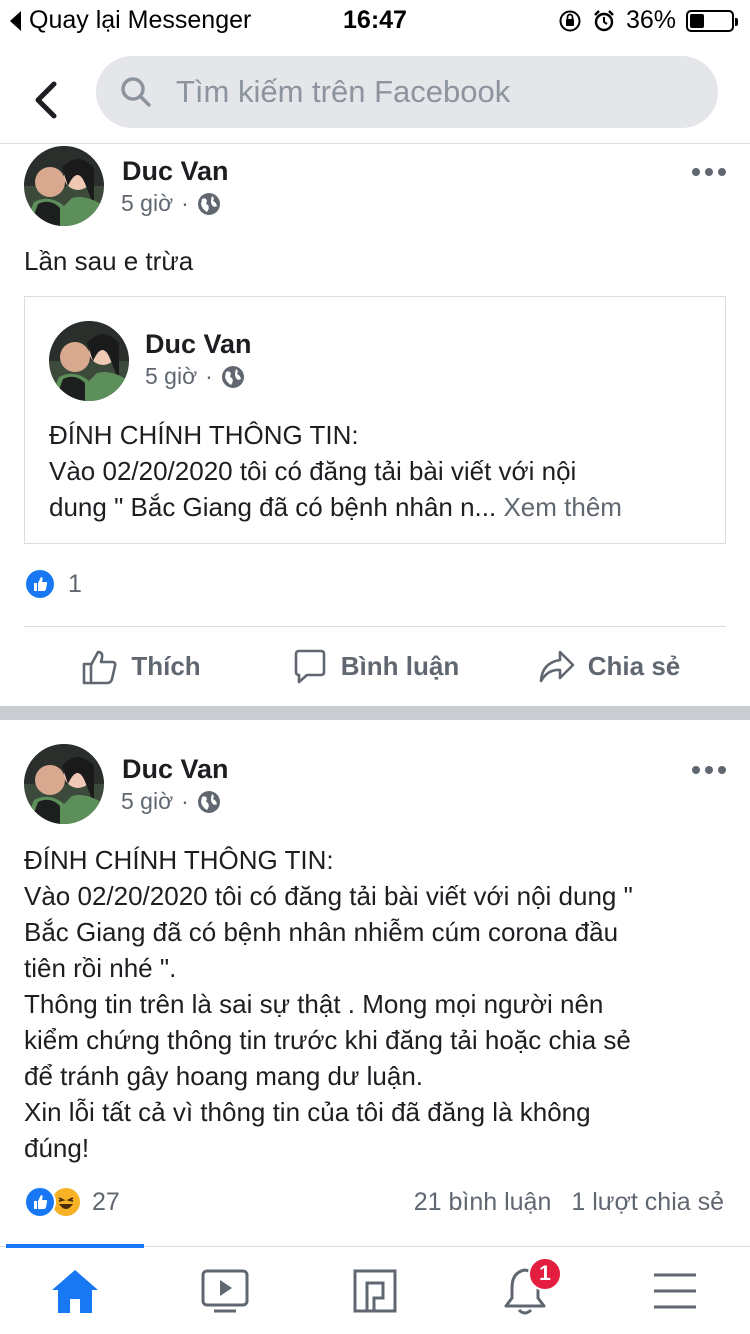  I want to click on home-icon, so click(75, 1291).